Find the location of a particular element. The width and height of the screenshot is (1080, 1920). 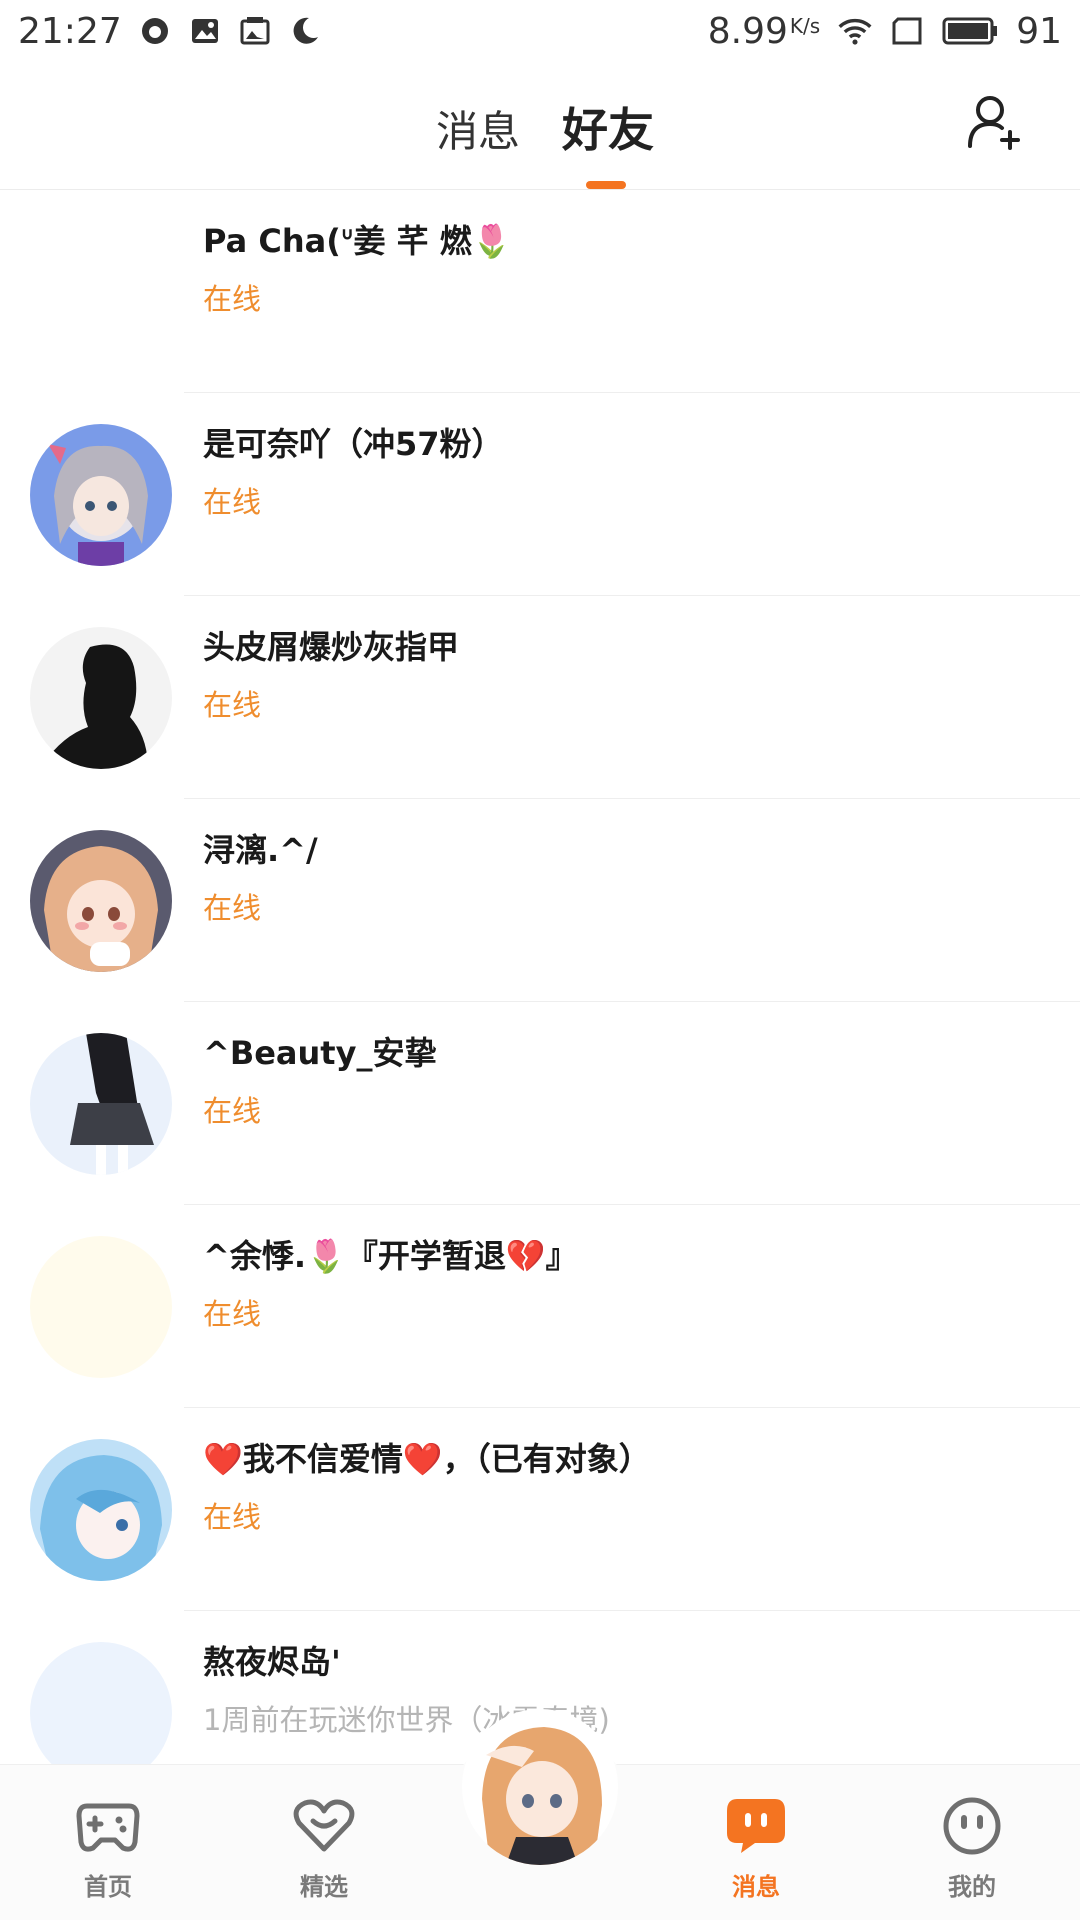

add-person-icon is located at coordinates (994, 123).